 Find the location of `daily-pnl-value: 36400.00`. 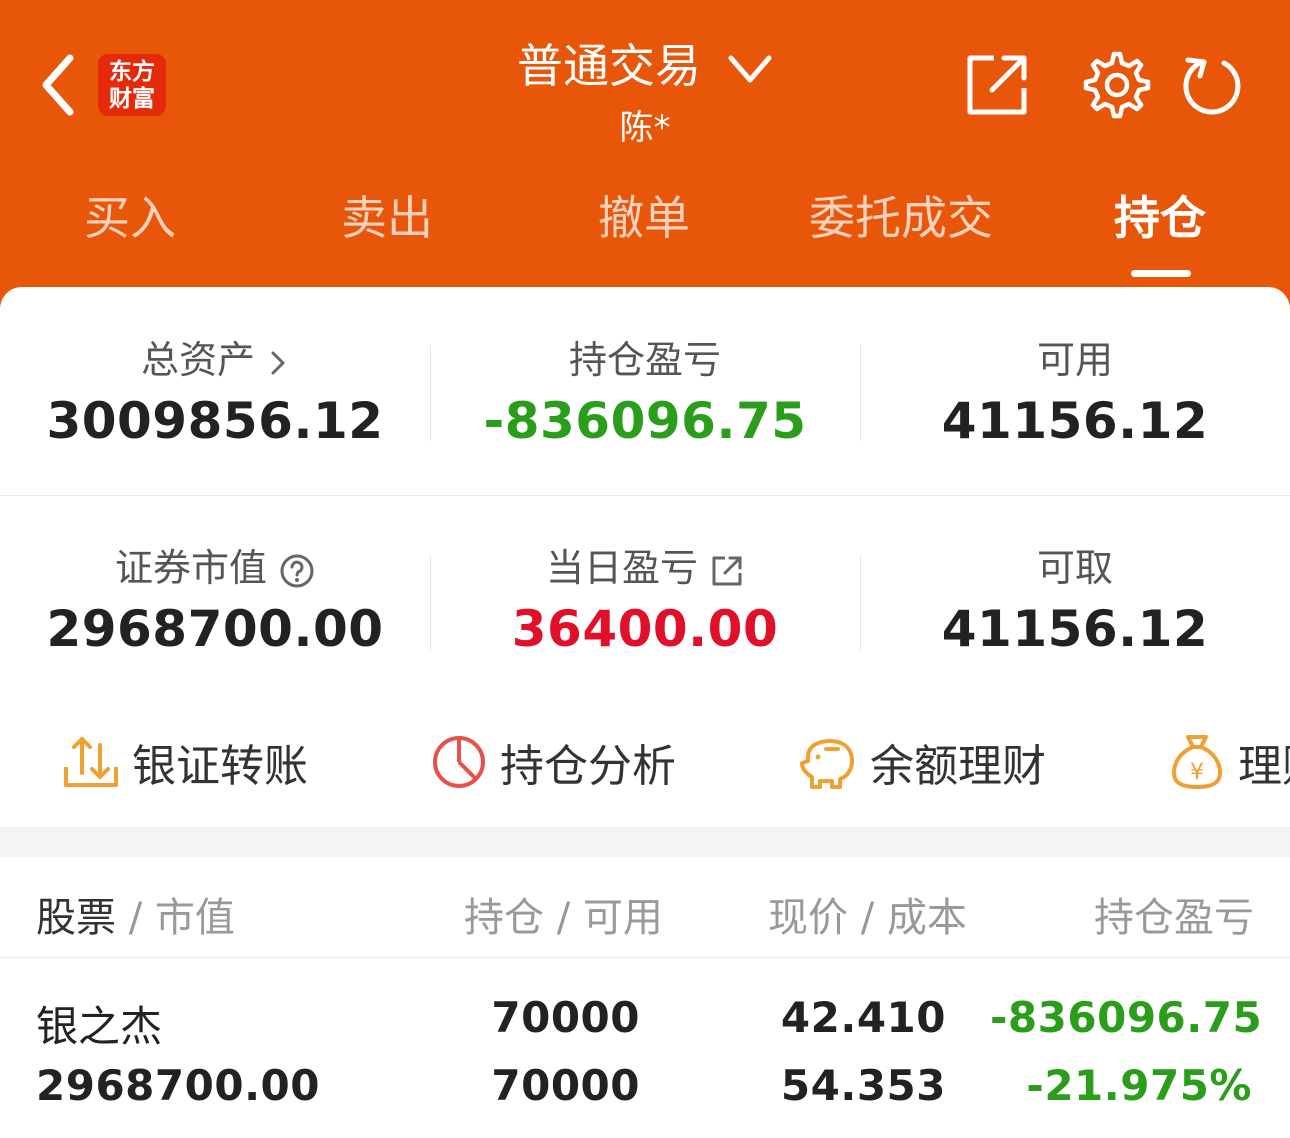

daily-pnl-value: 36400.00 is located at coordinates (645, 629).